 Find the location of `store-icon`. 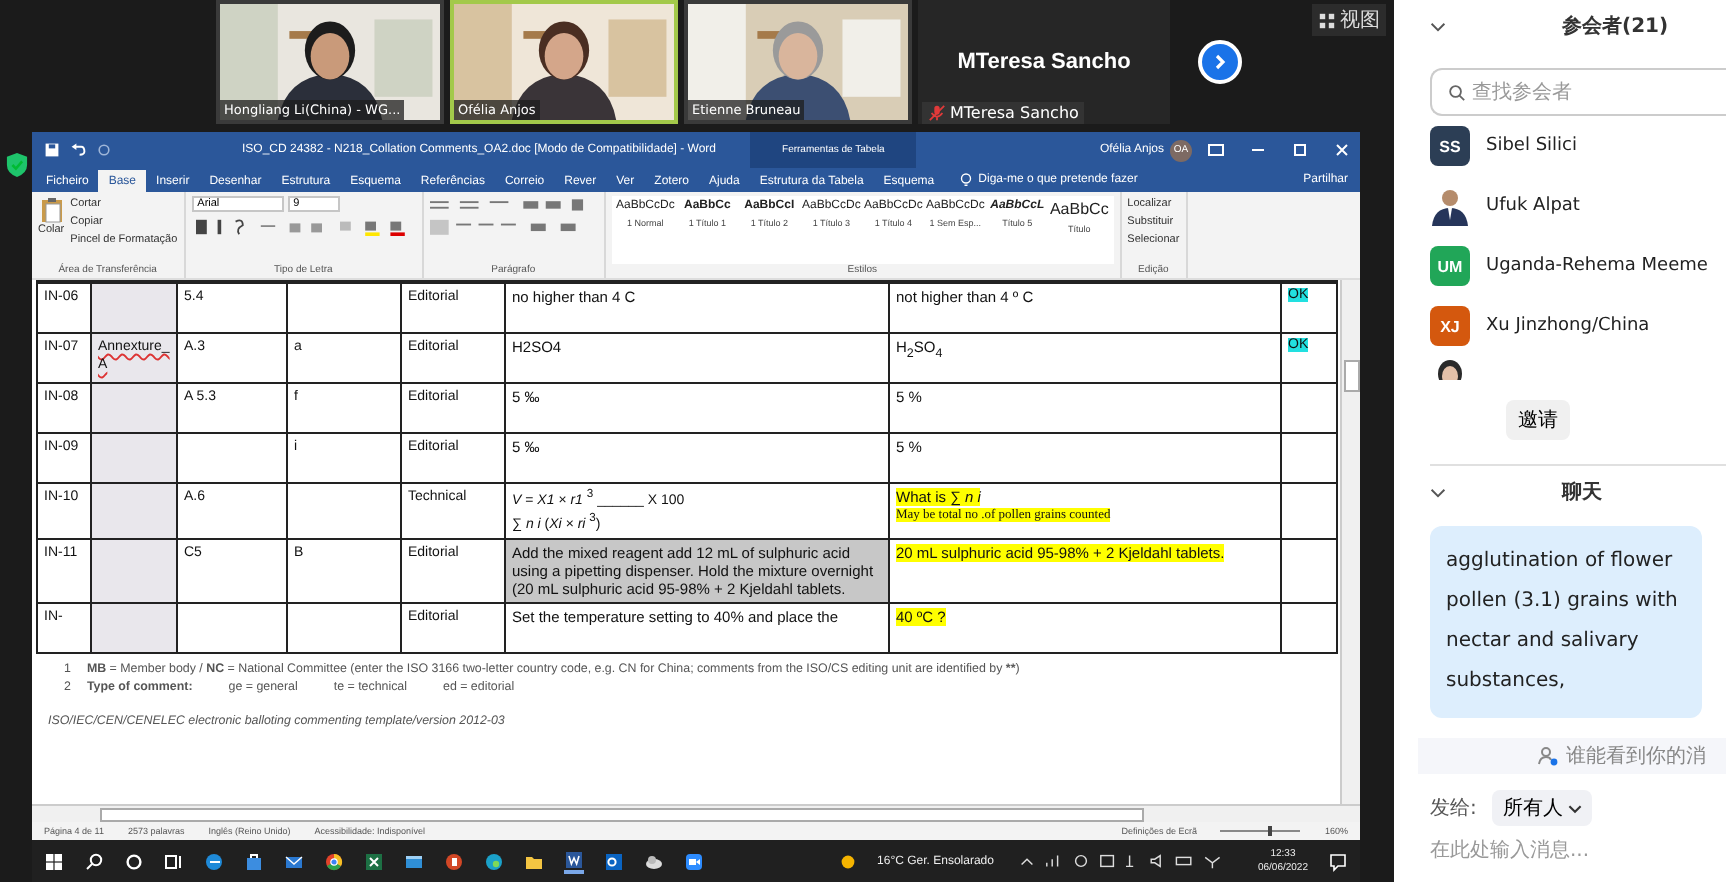

store-icon is located at coordinates (254, 861).